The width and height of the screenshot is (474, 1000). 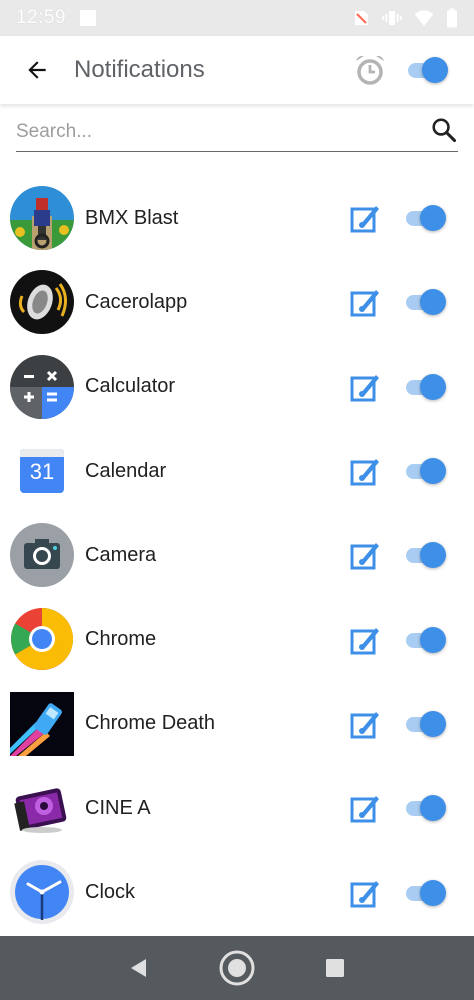 What do you see at coordinates (121, 554) in the screenshot?
I see `app-name: Camera` at bounding box center [121, 554].